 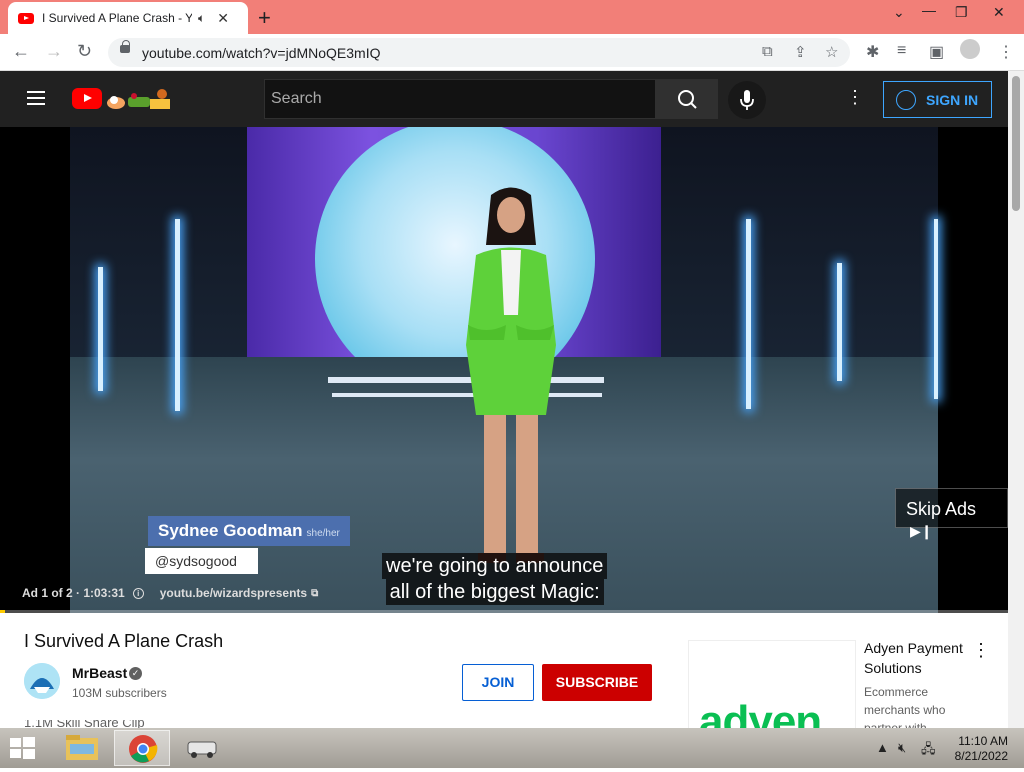 I want to click on channel-avatar, so click(x=42, y=681).